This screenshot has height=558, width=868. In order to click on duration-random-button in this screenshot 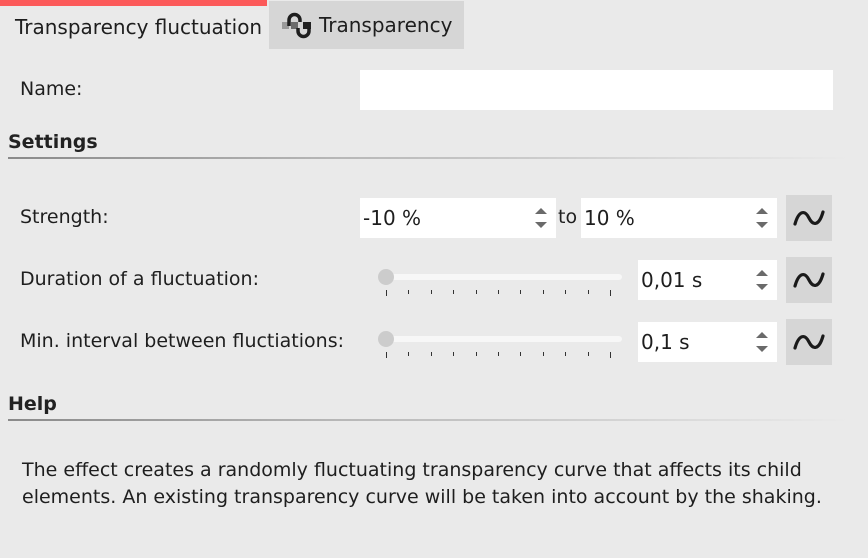, I will do `click(809, 280)`.